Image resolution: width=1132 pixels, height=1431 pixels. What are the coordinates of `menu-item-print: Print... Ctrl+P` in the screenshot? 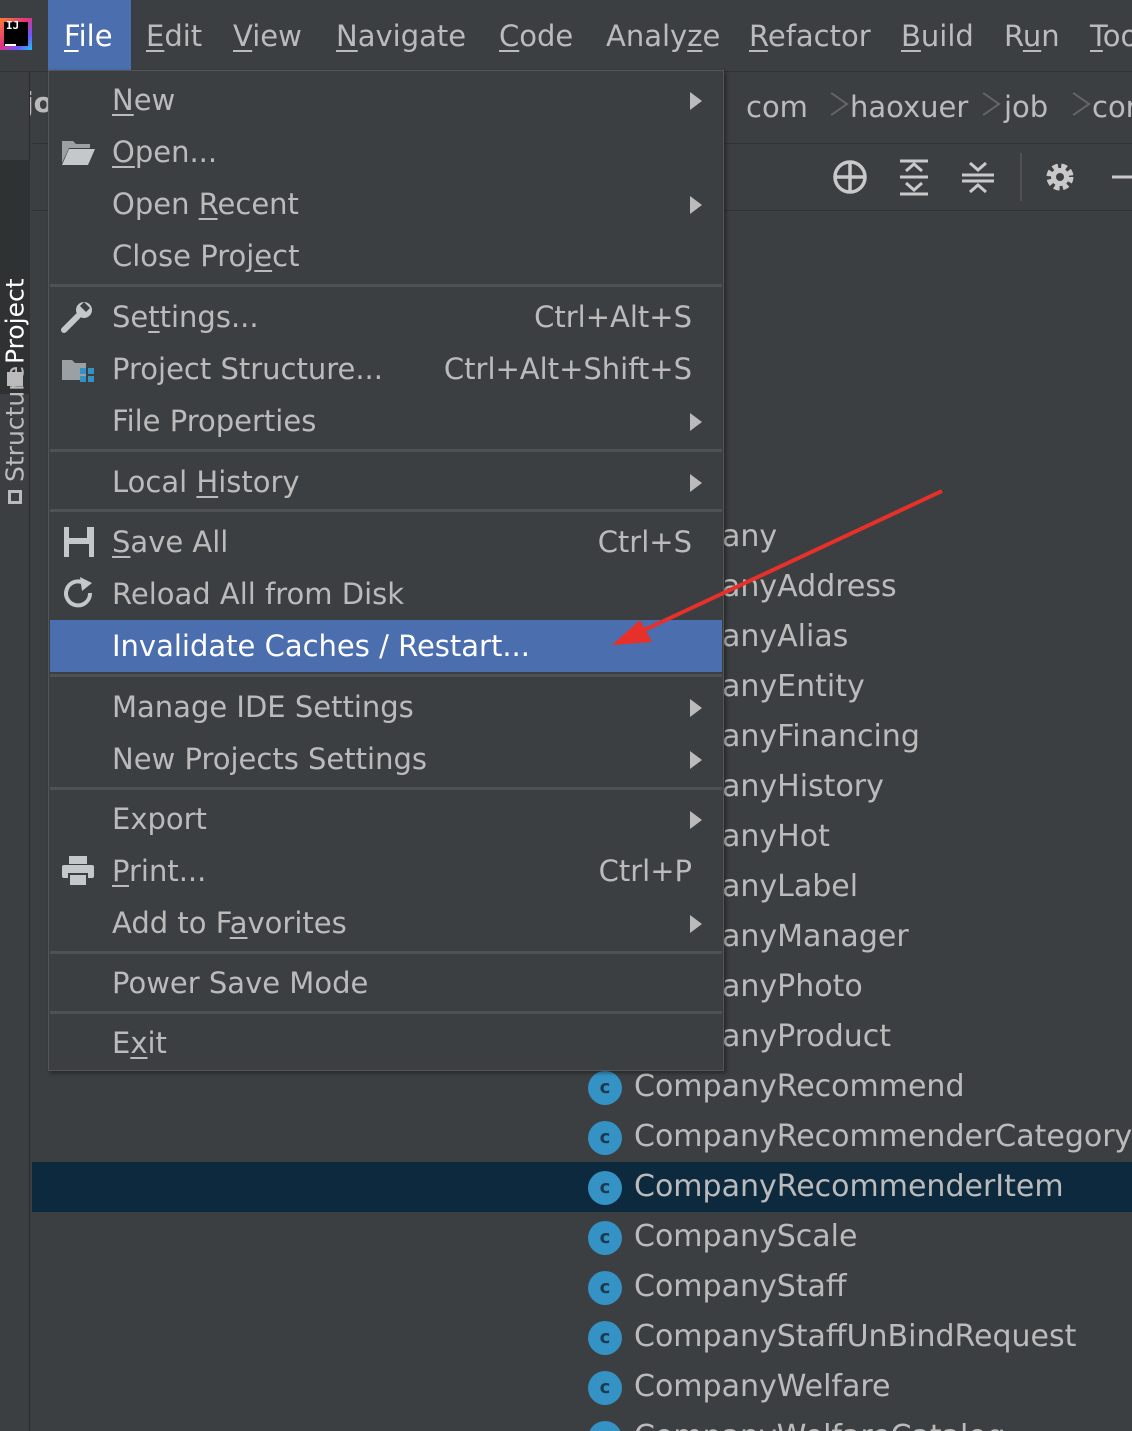 It's located at (386, 871).